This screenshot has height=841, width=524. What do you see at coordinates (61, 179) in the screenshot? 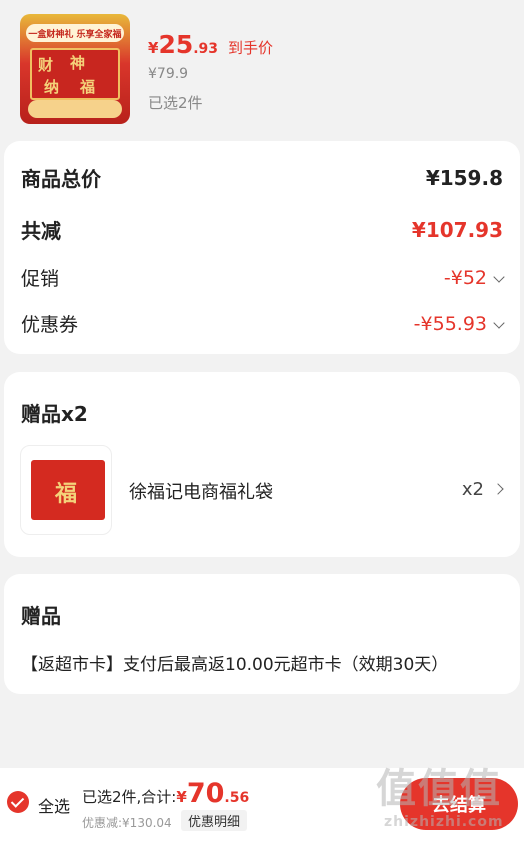
I see `total-label: 商品总价` at bounding box center [61, 179].